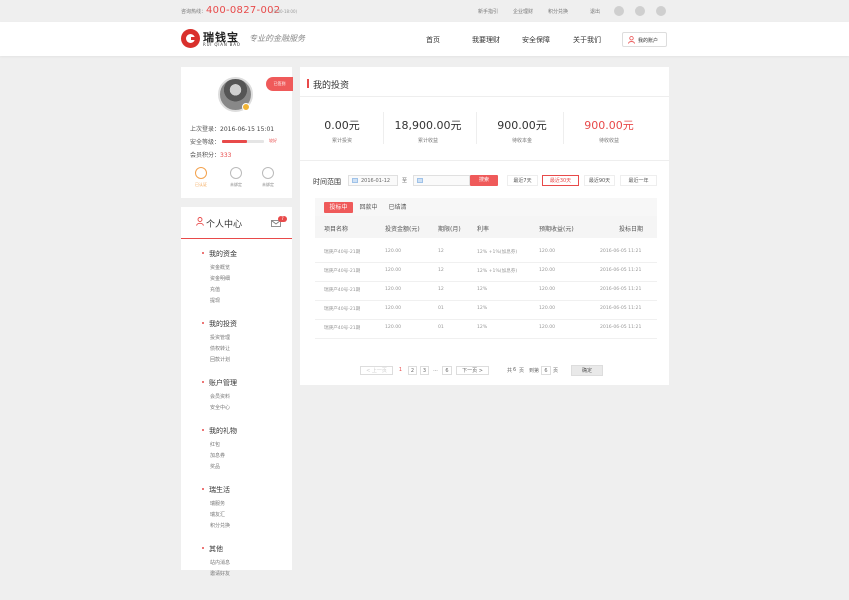 The width and height of the screenshot is (849, 600). Describe the element at coordinates (376, 370) in the screenshot. I see `prev-page-button: < 上一页` at that location.